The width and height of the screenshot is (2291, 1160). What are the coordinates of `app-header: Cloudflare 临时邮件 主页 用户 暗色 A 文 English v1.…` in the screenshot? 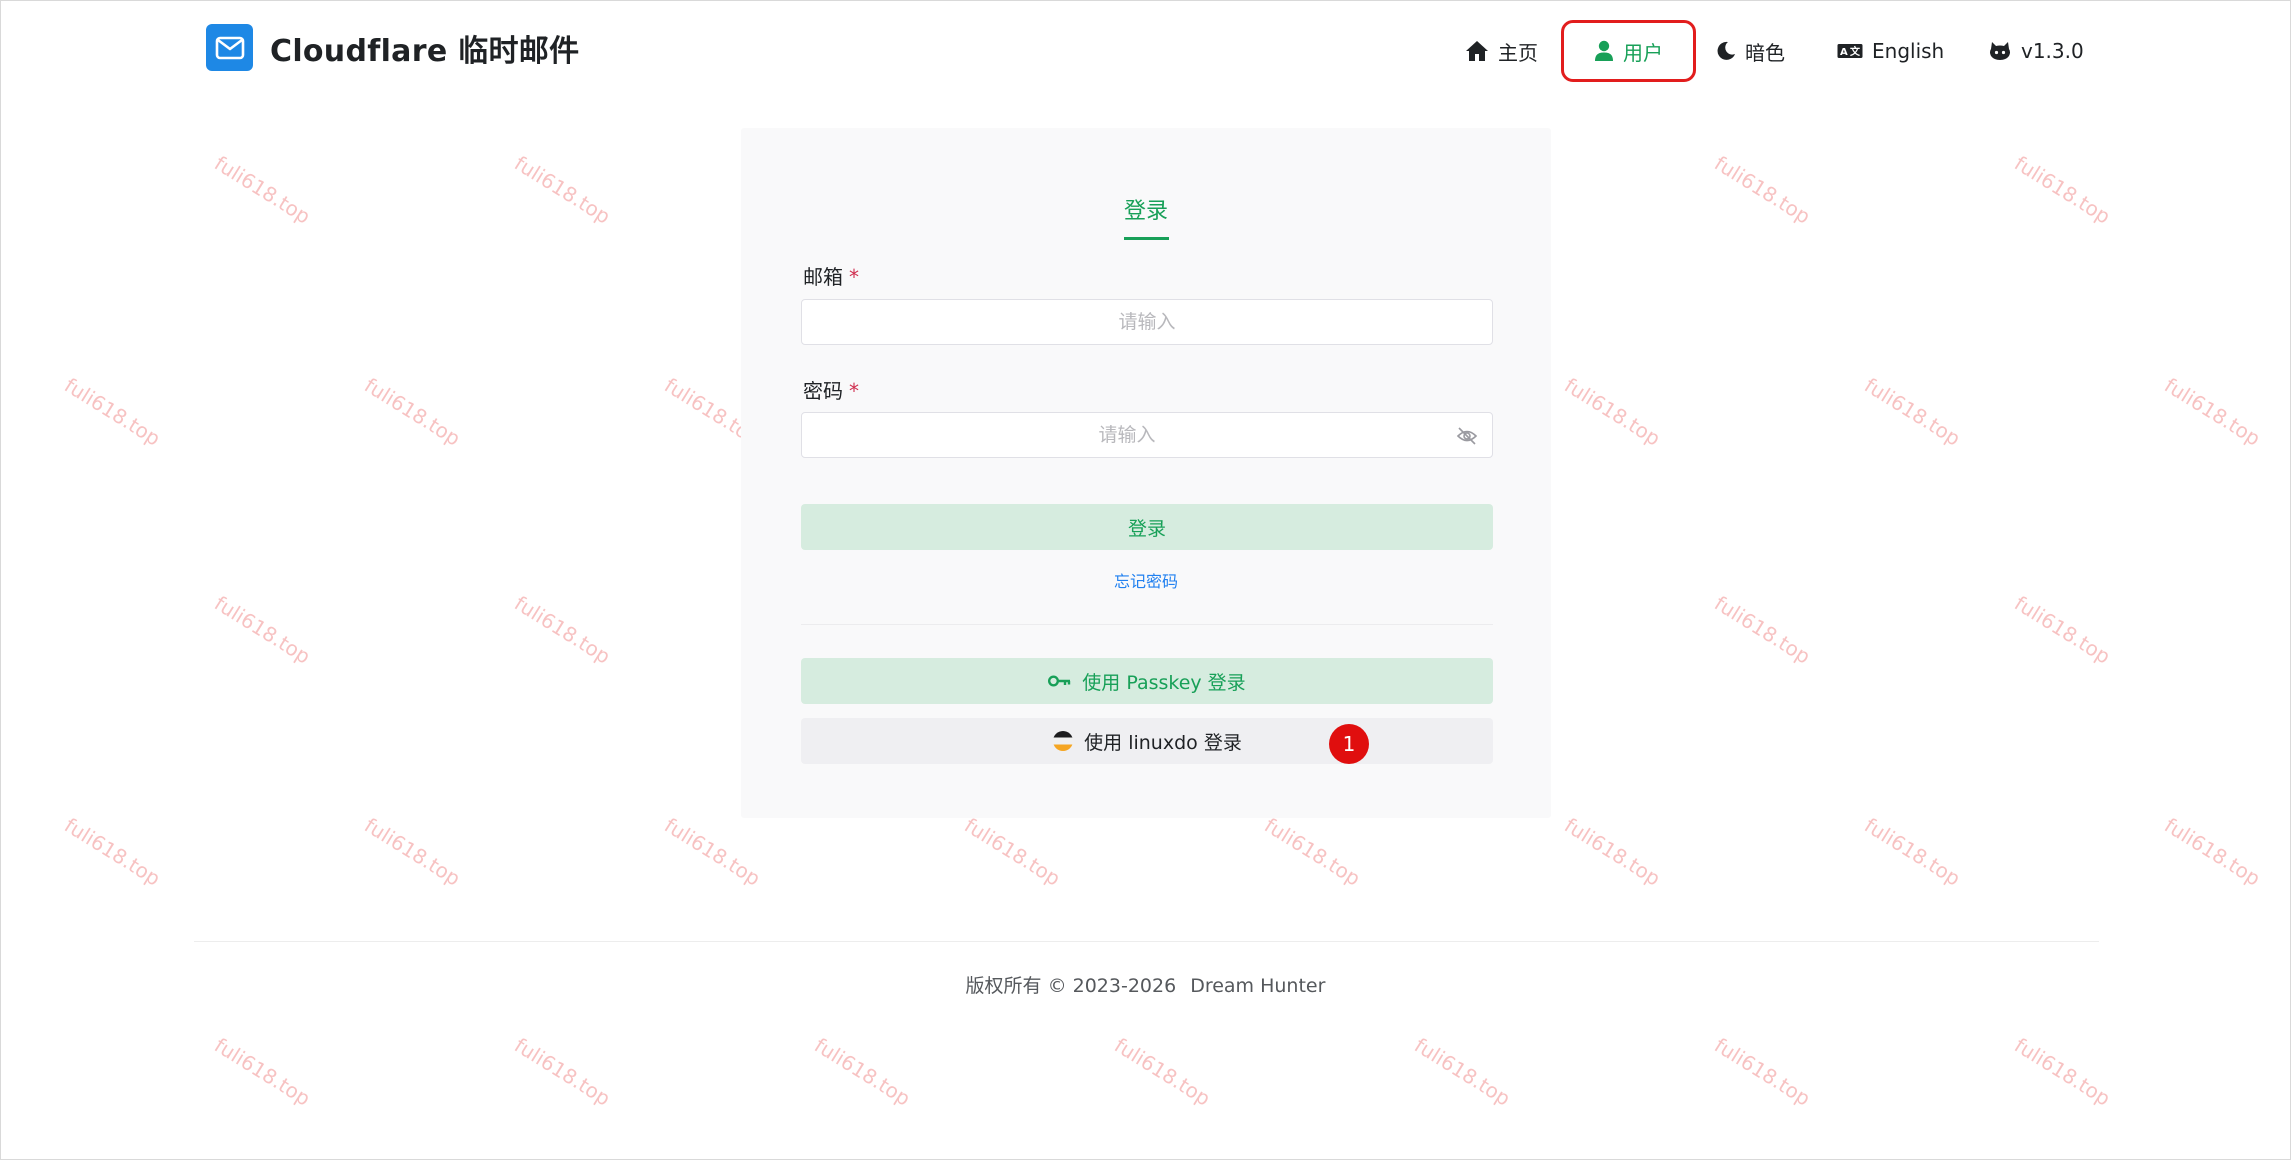 It's located at (1145, 51).